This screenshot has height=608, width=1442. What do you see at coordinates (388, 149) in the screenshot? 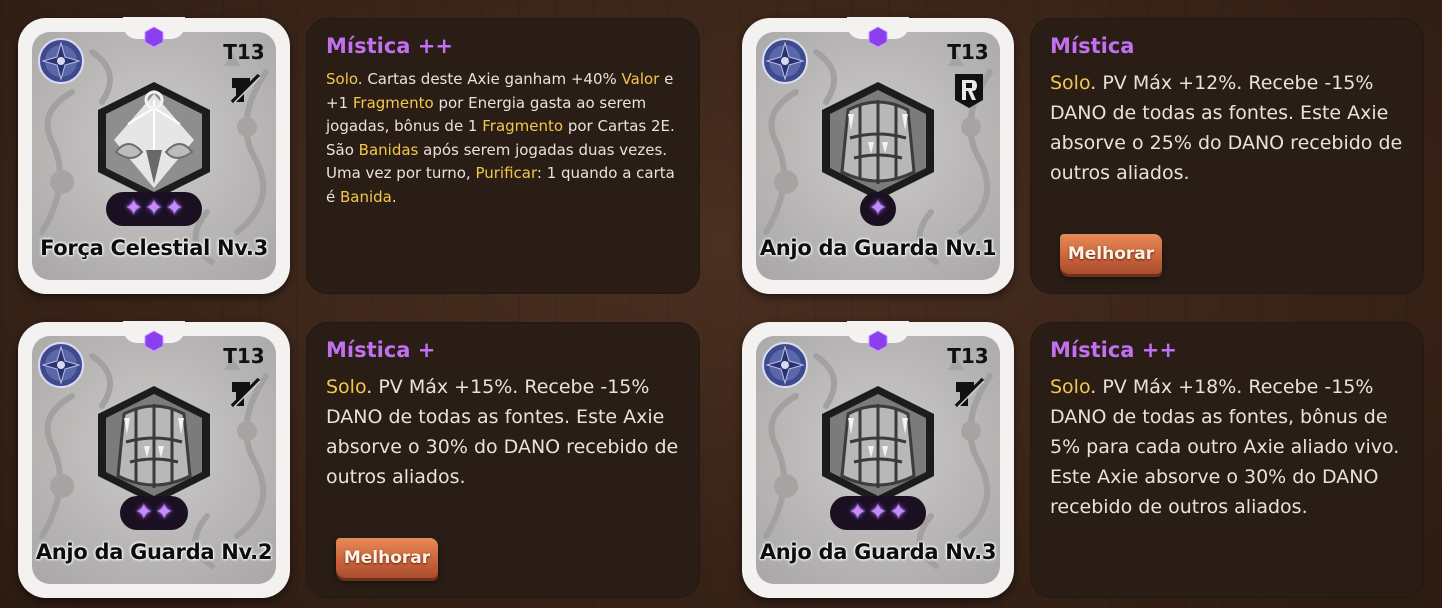
I see `keyword-text: Banidas` at bounding box center [388, 149].